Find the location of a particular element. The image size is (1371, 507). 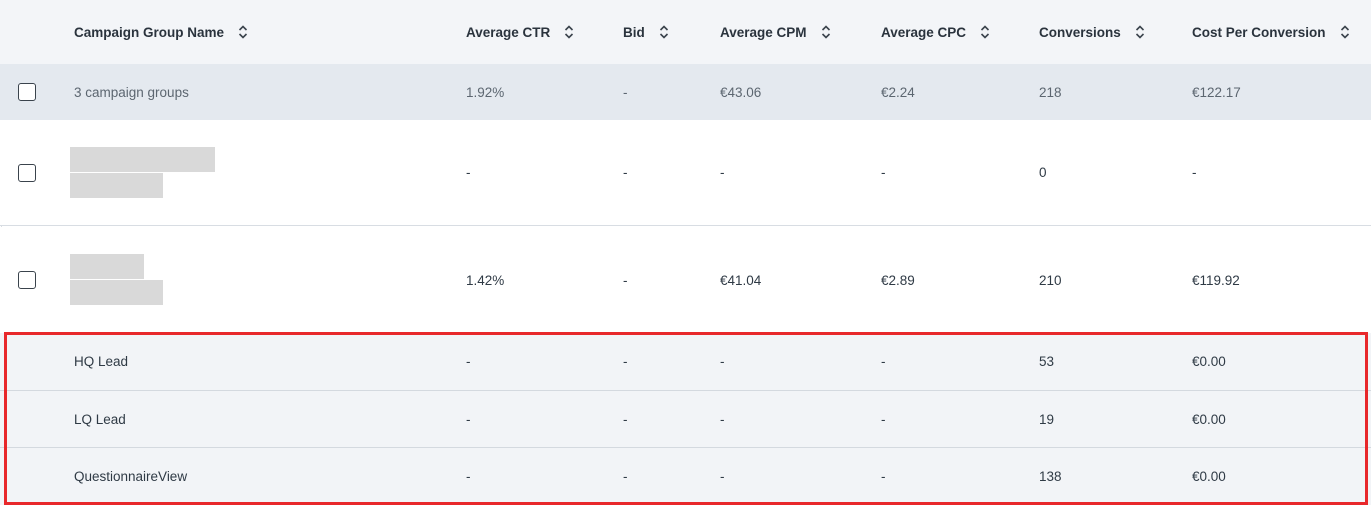

row-cost-per-conversion: €119.92 is located at coordinates (1216, 280).